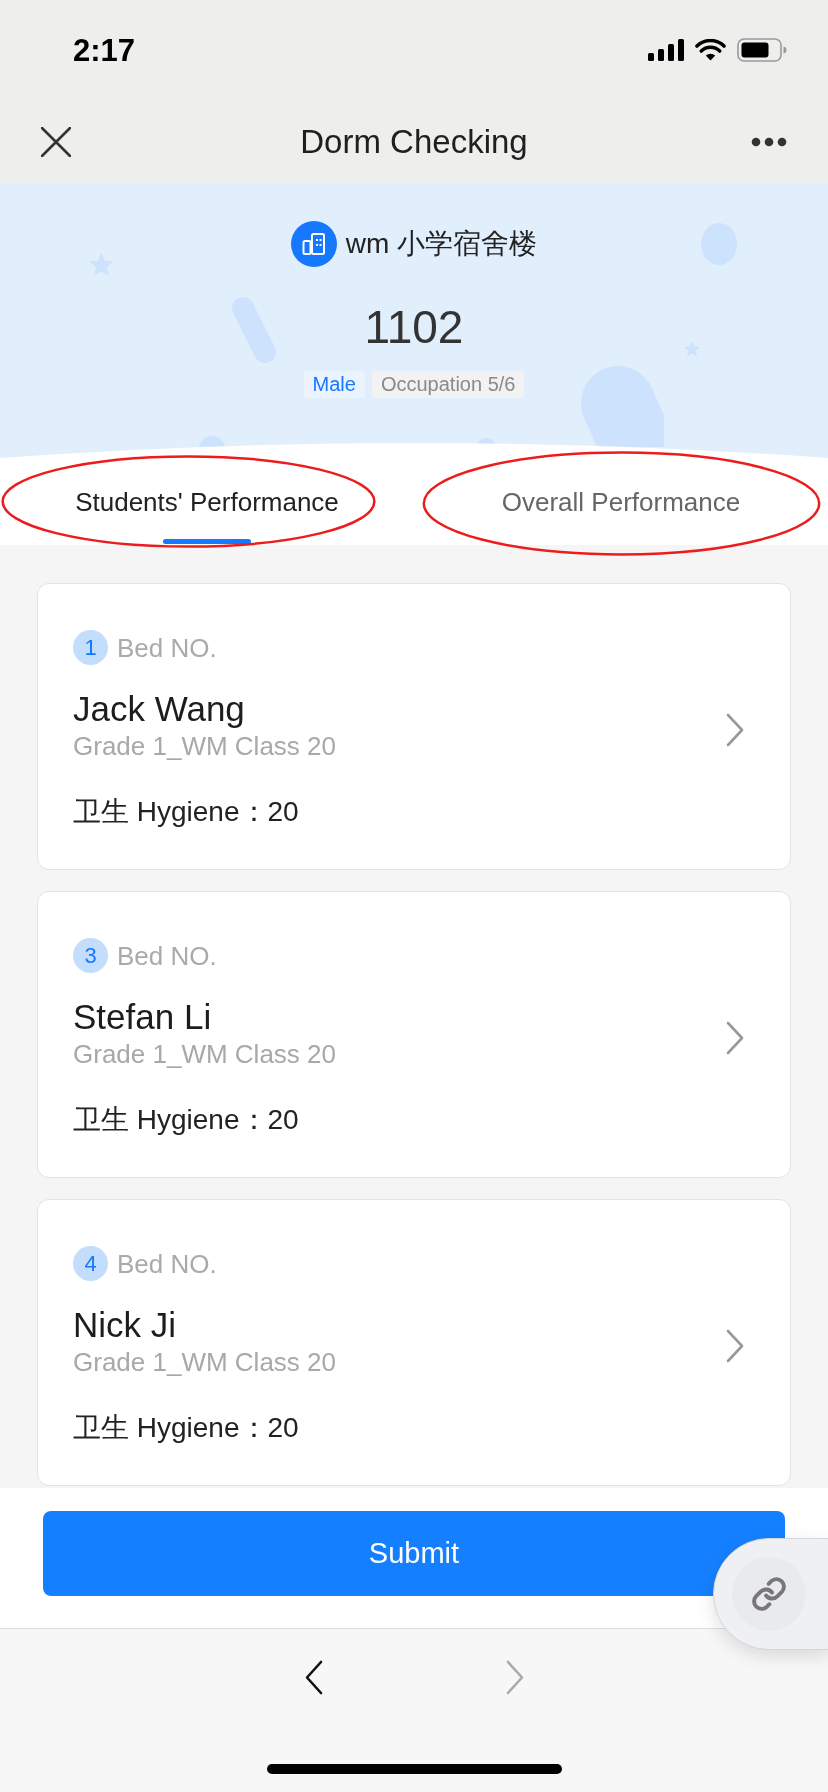 The height and width of the screenshot is (1792, 828). I want to click on gender-tag: Male, so click(334, 384).